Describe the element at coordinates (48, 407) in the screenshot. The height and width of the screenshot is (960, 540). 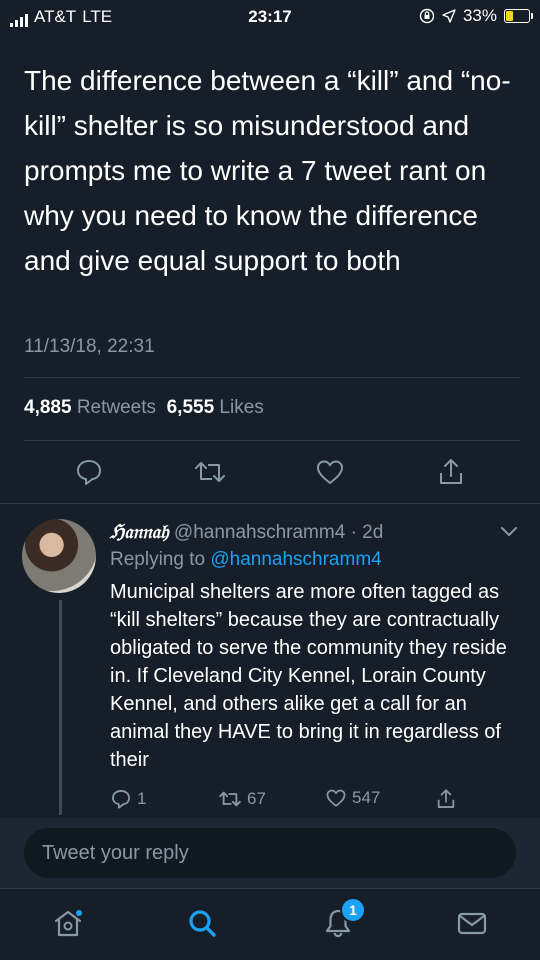
I see `retweet-count: 4,885` at that location.